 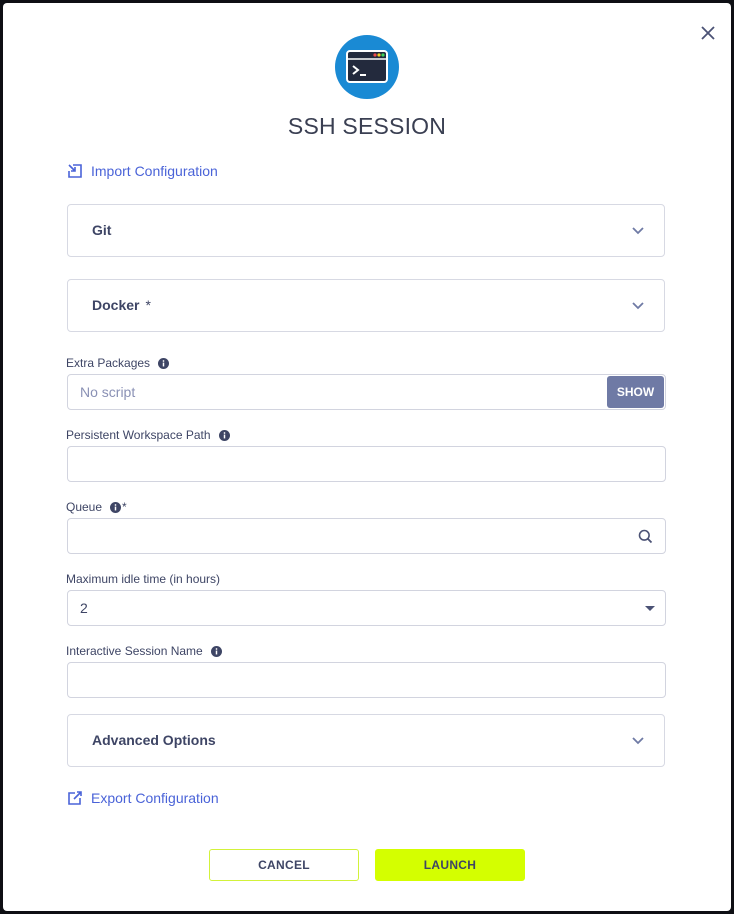 What do you see at coordinates (366, 464) in the screenshot?
I see `workspace-path-input` at bounding box center [366, 464].